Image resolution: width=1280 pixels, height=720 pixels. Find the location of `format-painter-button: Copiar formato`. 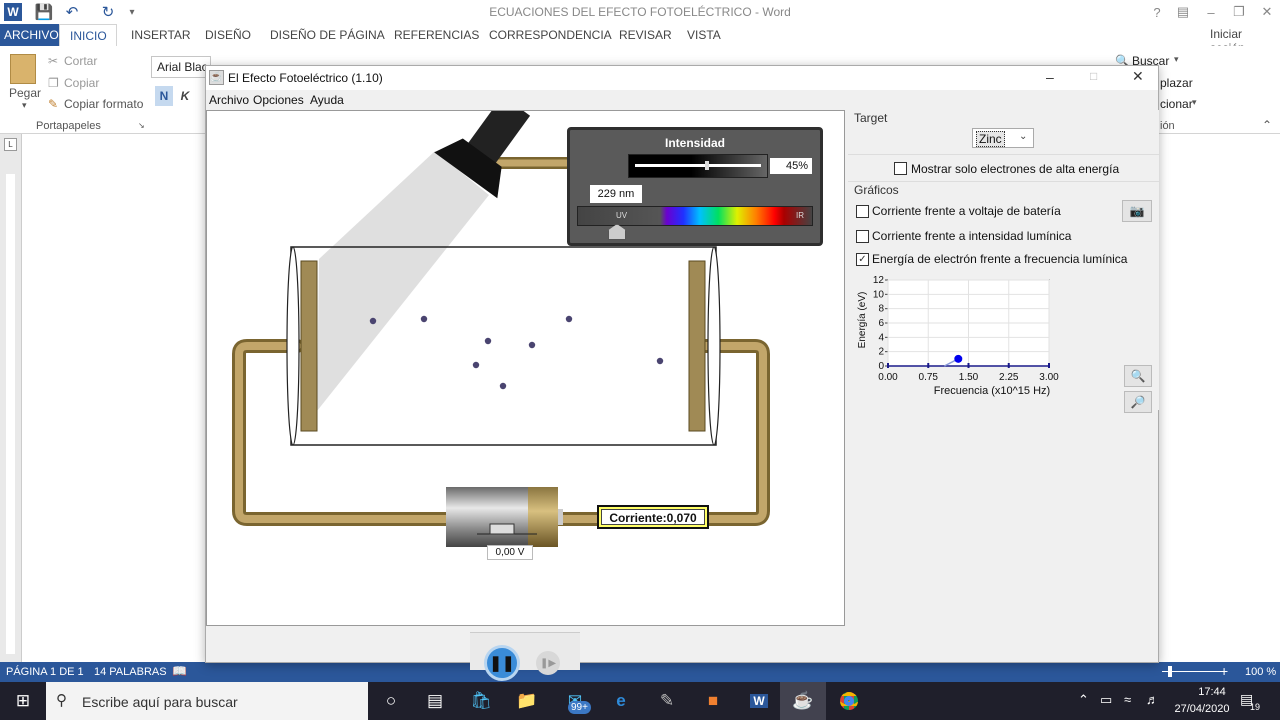

format-painter-button: Copiar formato is located at coordinates (103, 104).